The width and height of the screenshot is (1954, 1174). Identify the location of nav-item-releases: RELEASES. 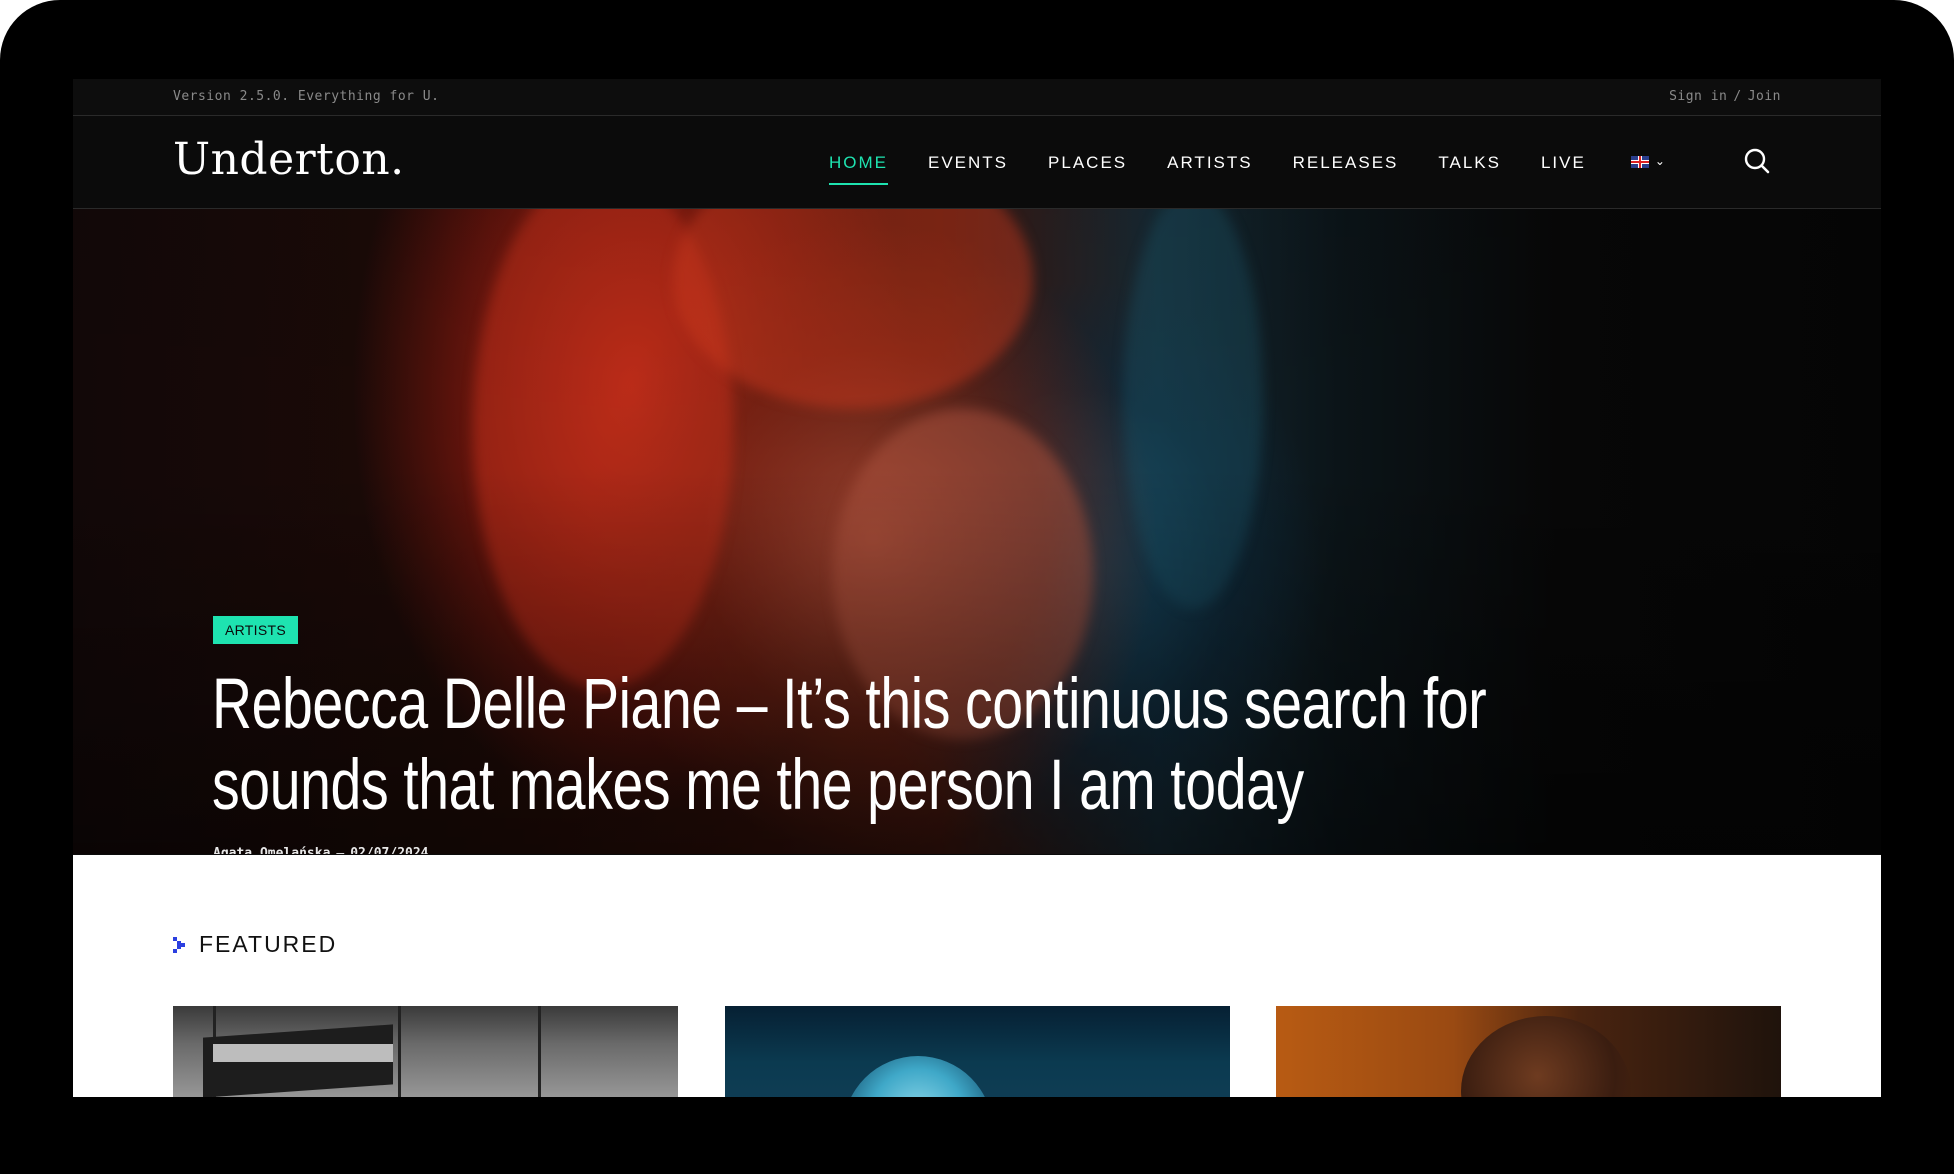
(1346, 162).